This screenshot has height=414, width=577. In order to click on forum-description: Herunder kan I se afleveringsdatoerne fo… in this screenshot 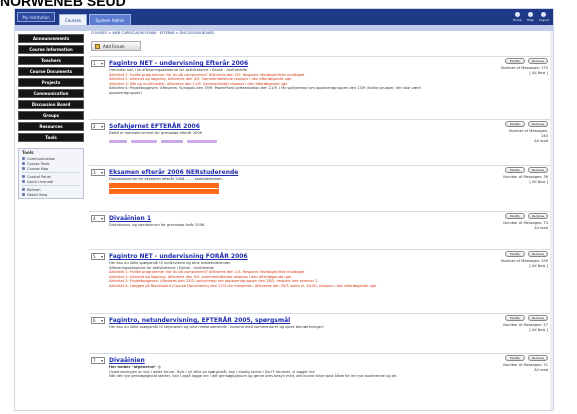, I will do `click(265, 81)`.